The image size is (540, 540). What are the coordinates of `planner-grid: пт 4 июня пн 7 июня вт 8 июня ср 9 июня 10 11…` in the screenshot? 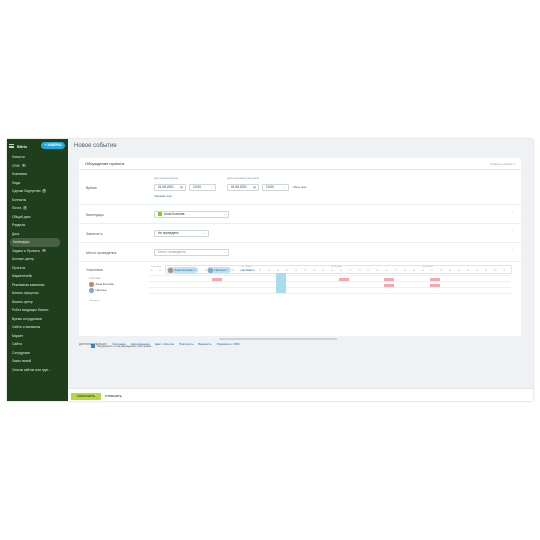 It's located at (330, 280).